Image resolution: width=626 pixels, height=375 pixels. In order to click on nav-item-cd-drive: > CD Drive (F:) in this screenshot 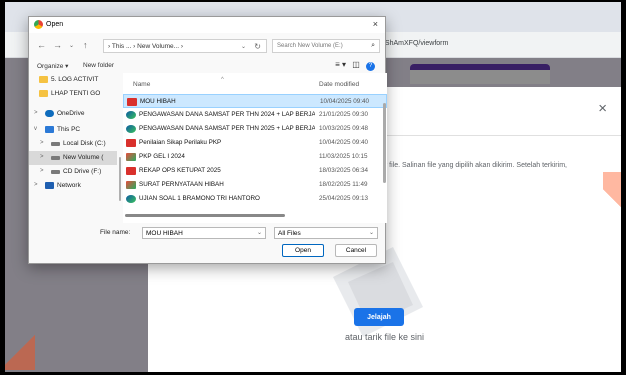, I will do `click(73, 172)`.